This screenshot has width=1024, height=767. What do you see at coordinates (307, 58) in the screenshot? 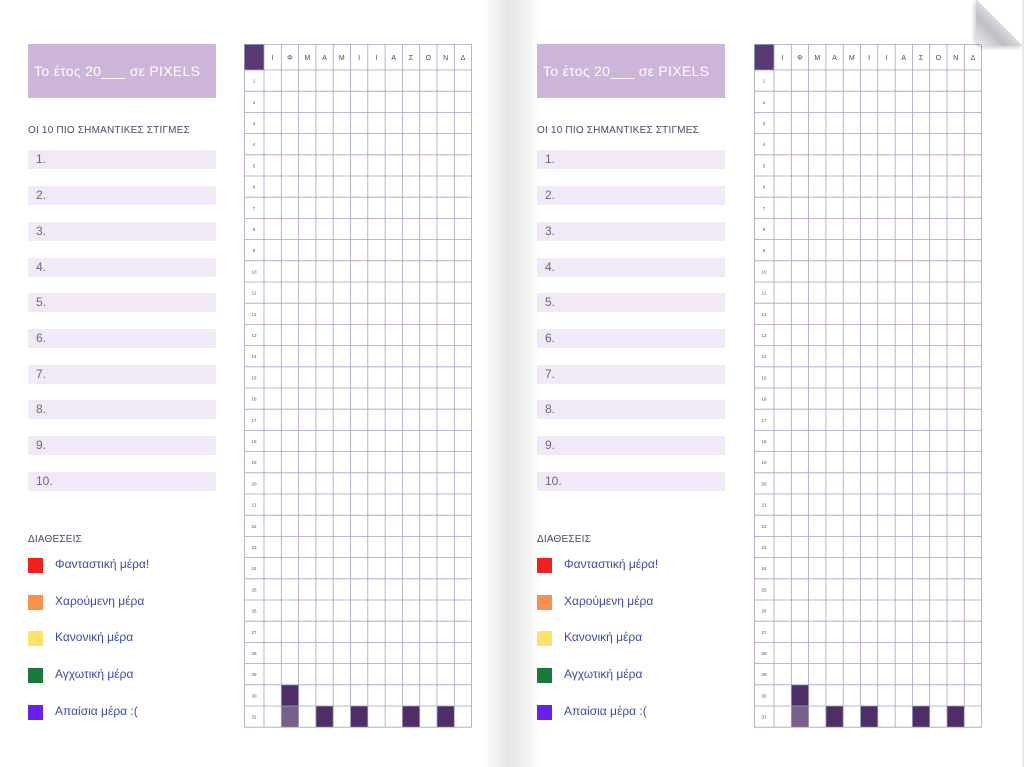
I see `month-header-label: Μ` at bounding box center [307, 58].